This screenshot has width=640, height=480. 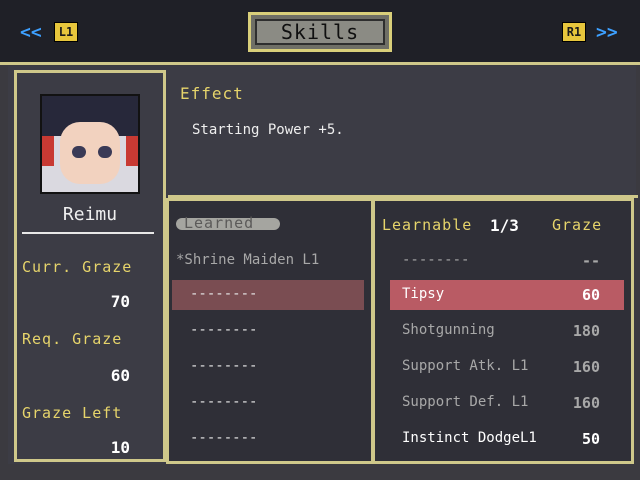 What do you see at coordinates (320, 63) in the screenshot?
I see `top-divider` at bounding box center [320, 63].